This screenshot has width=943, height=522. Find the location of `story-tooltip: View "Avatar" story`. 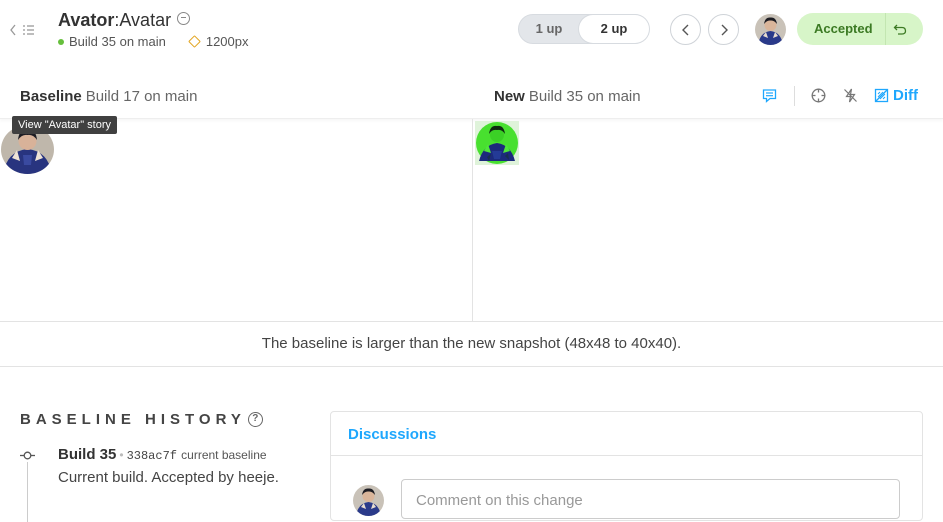

story-tooltip: View "Avatar" story is located at coordinates (64, 125).